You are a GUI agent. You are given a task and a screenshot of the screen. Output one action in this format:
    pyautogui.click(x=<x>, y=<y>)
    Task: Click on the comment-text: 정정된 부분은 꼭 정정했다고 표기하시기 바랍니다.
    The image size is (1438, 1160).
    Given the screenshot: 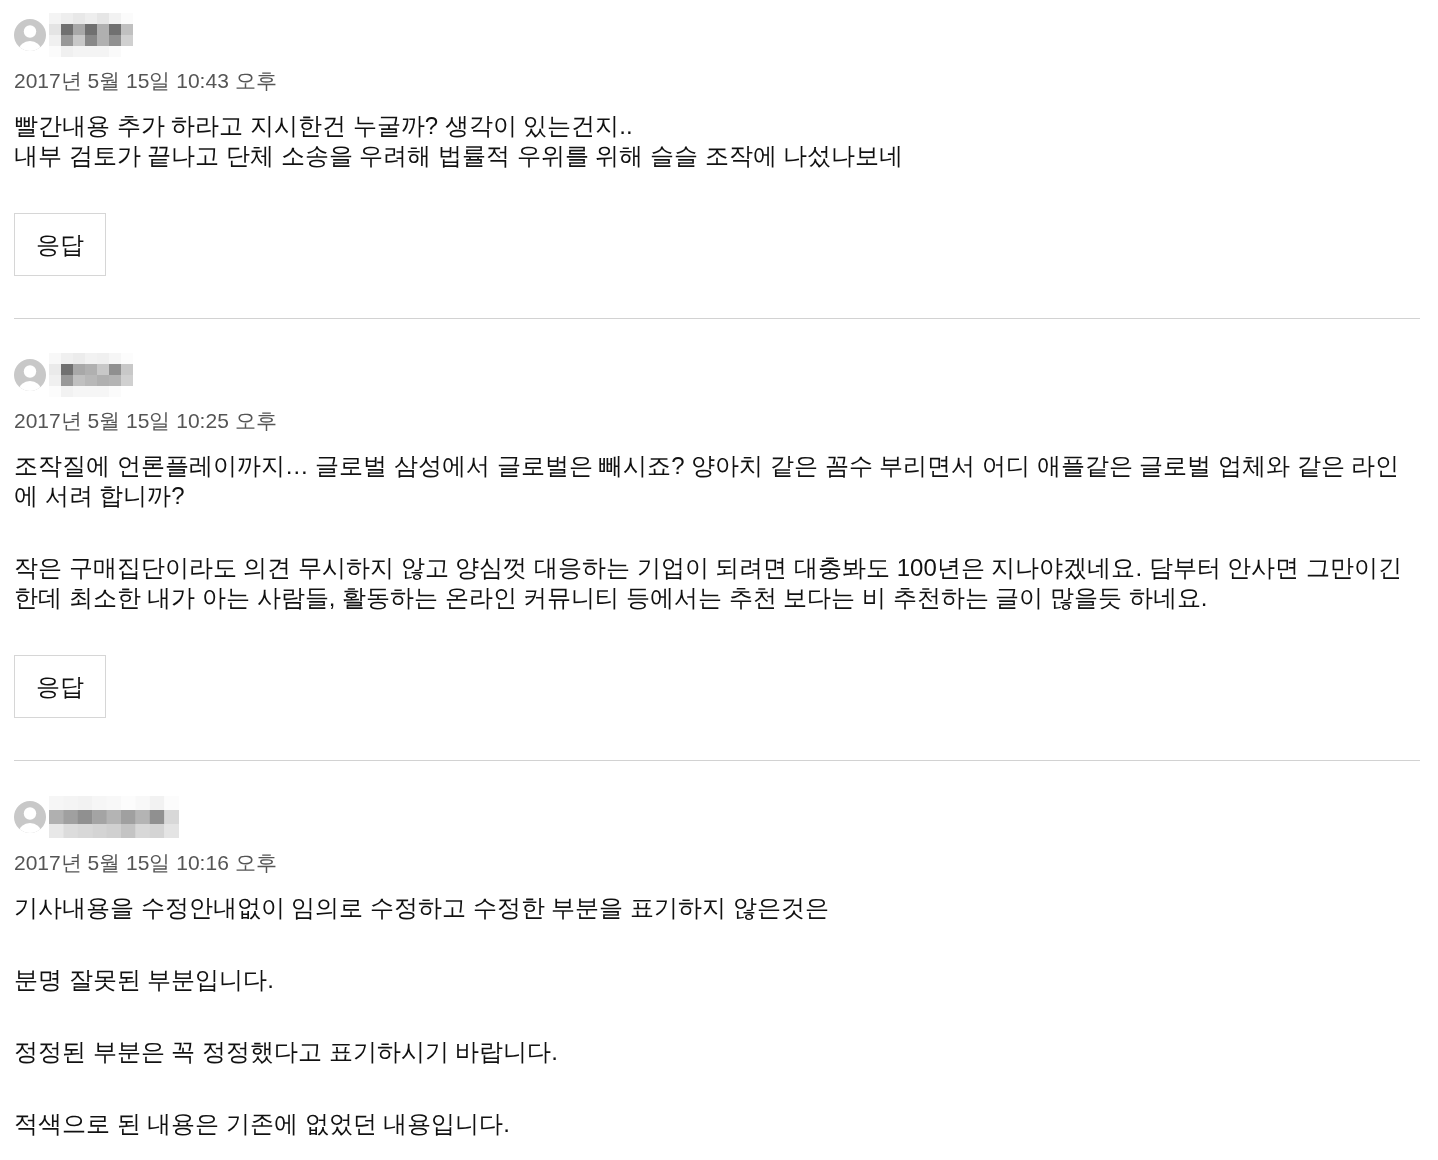 What is the action you would take?
    pyautogui.click(x=286, y=1052)
    